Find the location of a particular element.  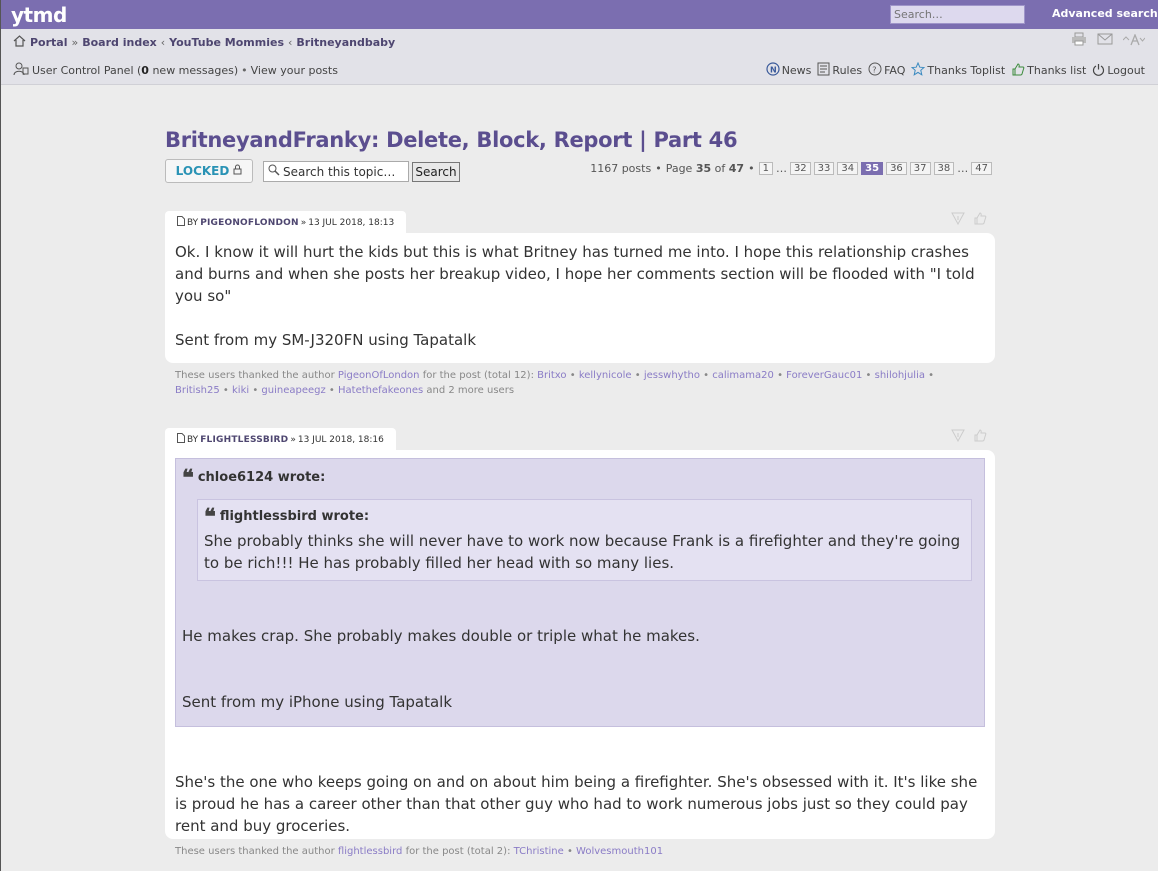

page-link: 38 is located at coordinates (944, 168).